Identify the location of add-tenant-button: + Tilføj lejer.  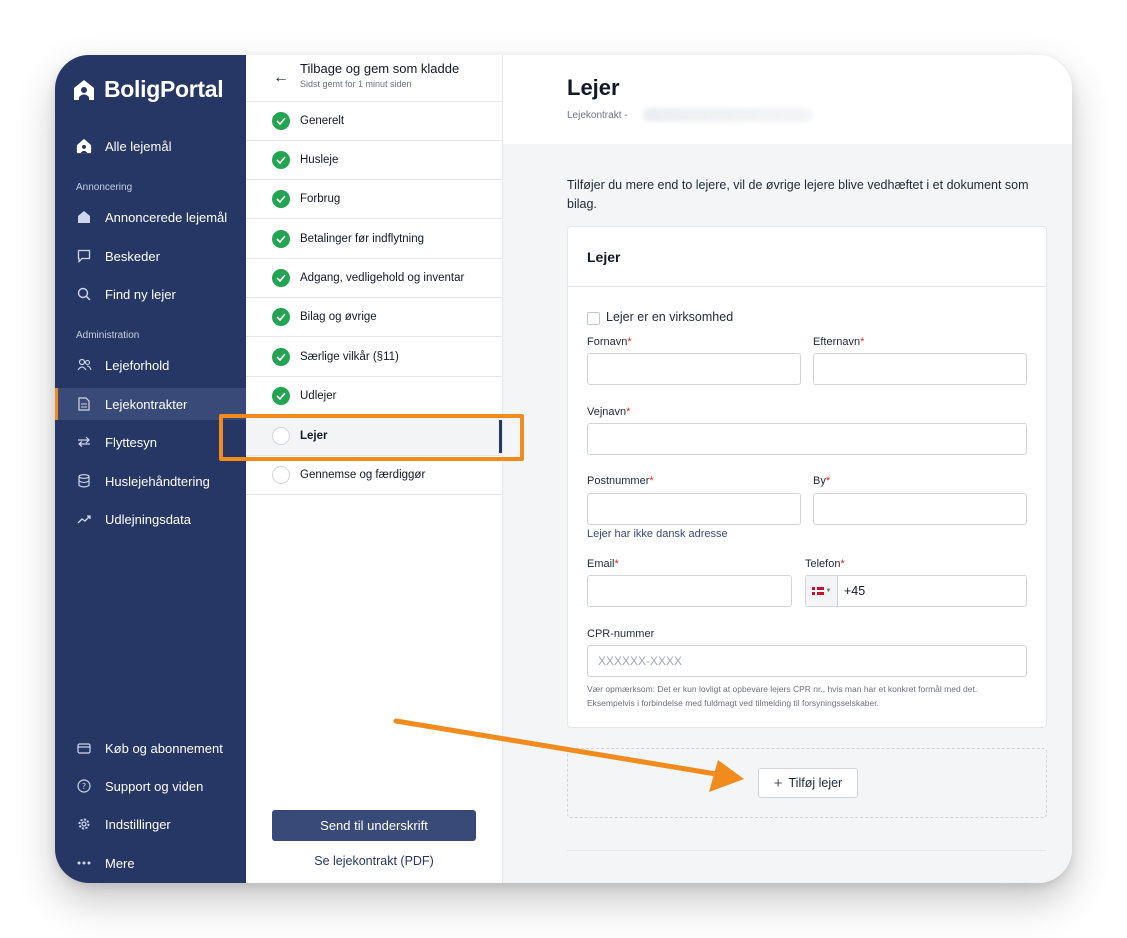
(808, 783).